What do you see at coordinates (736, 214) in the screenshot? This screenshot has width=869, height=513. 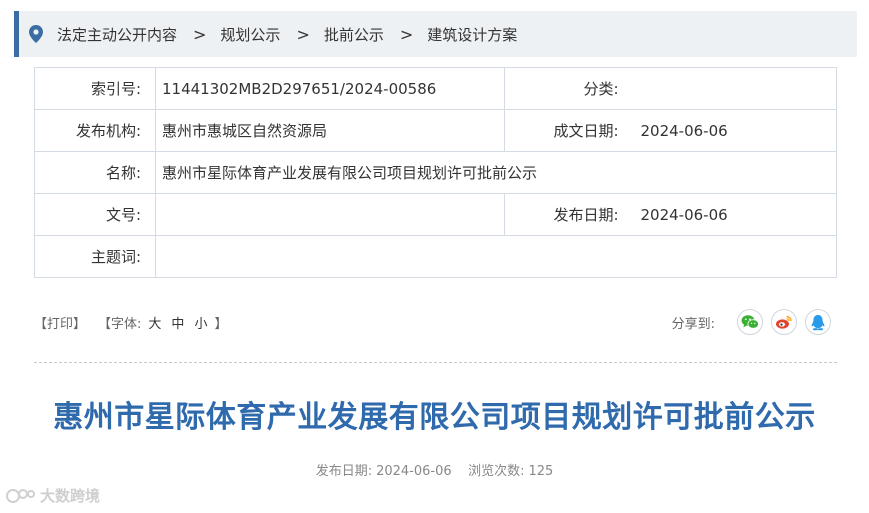 I see `published-date-value: 2024-06-06` at bounding box center [736, 214].